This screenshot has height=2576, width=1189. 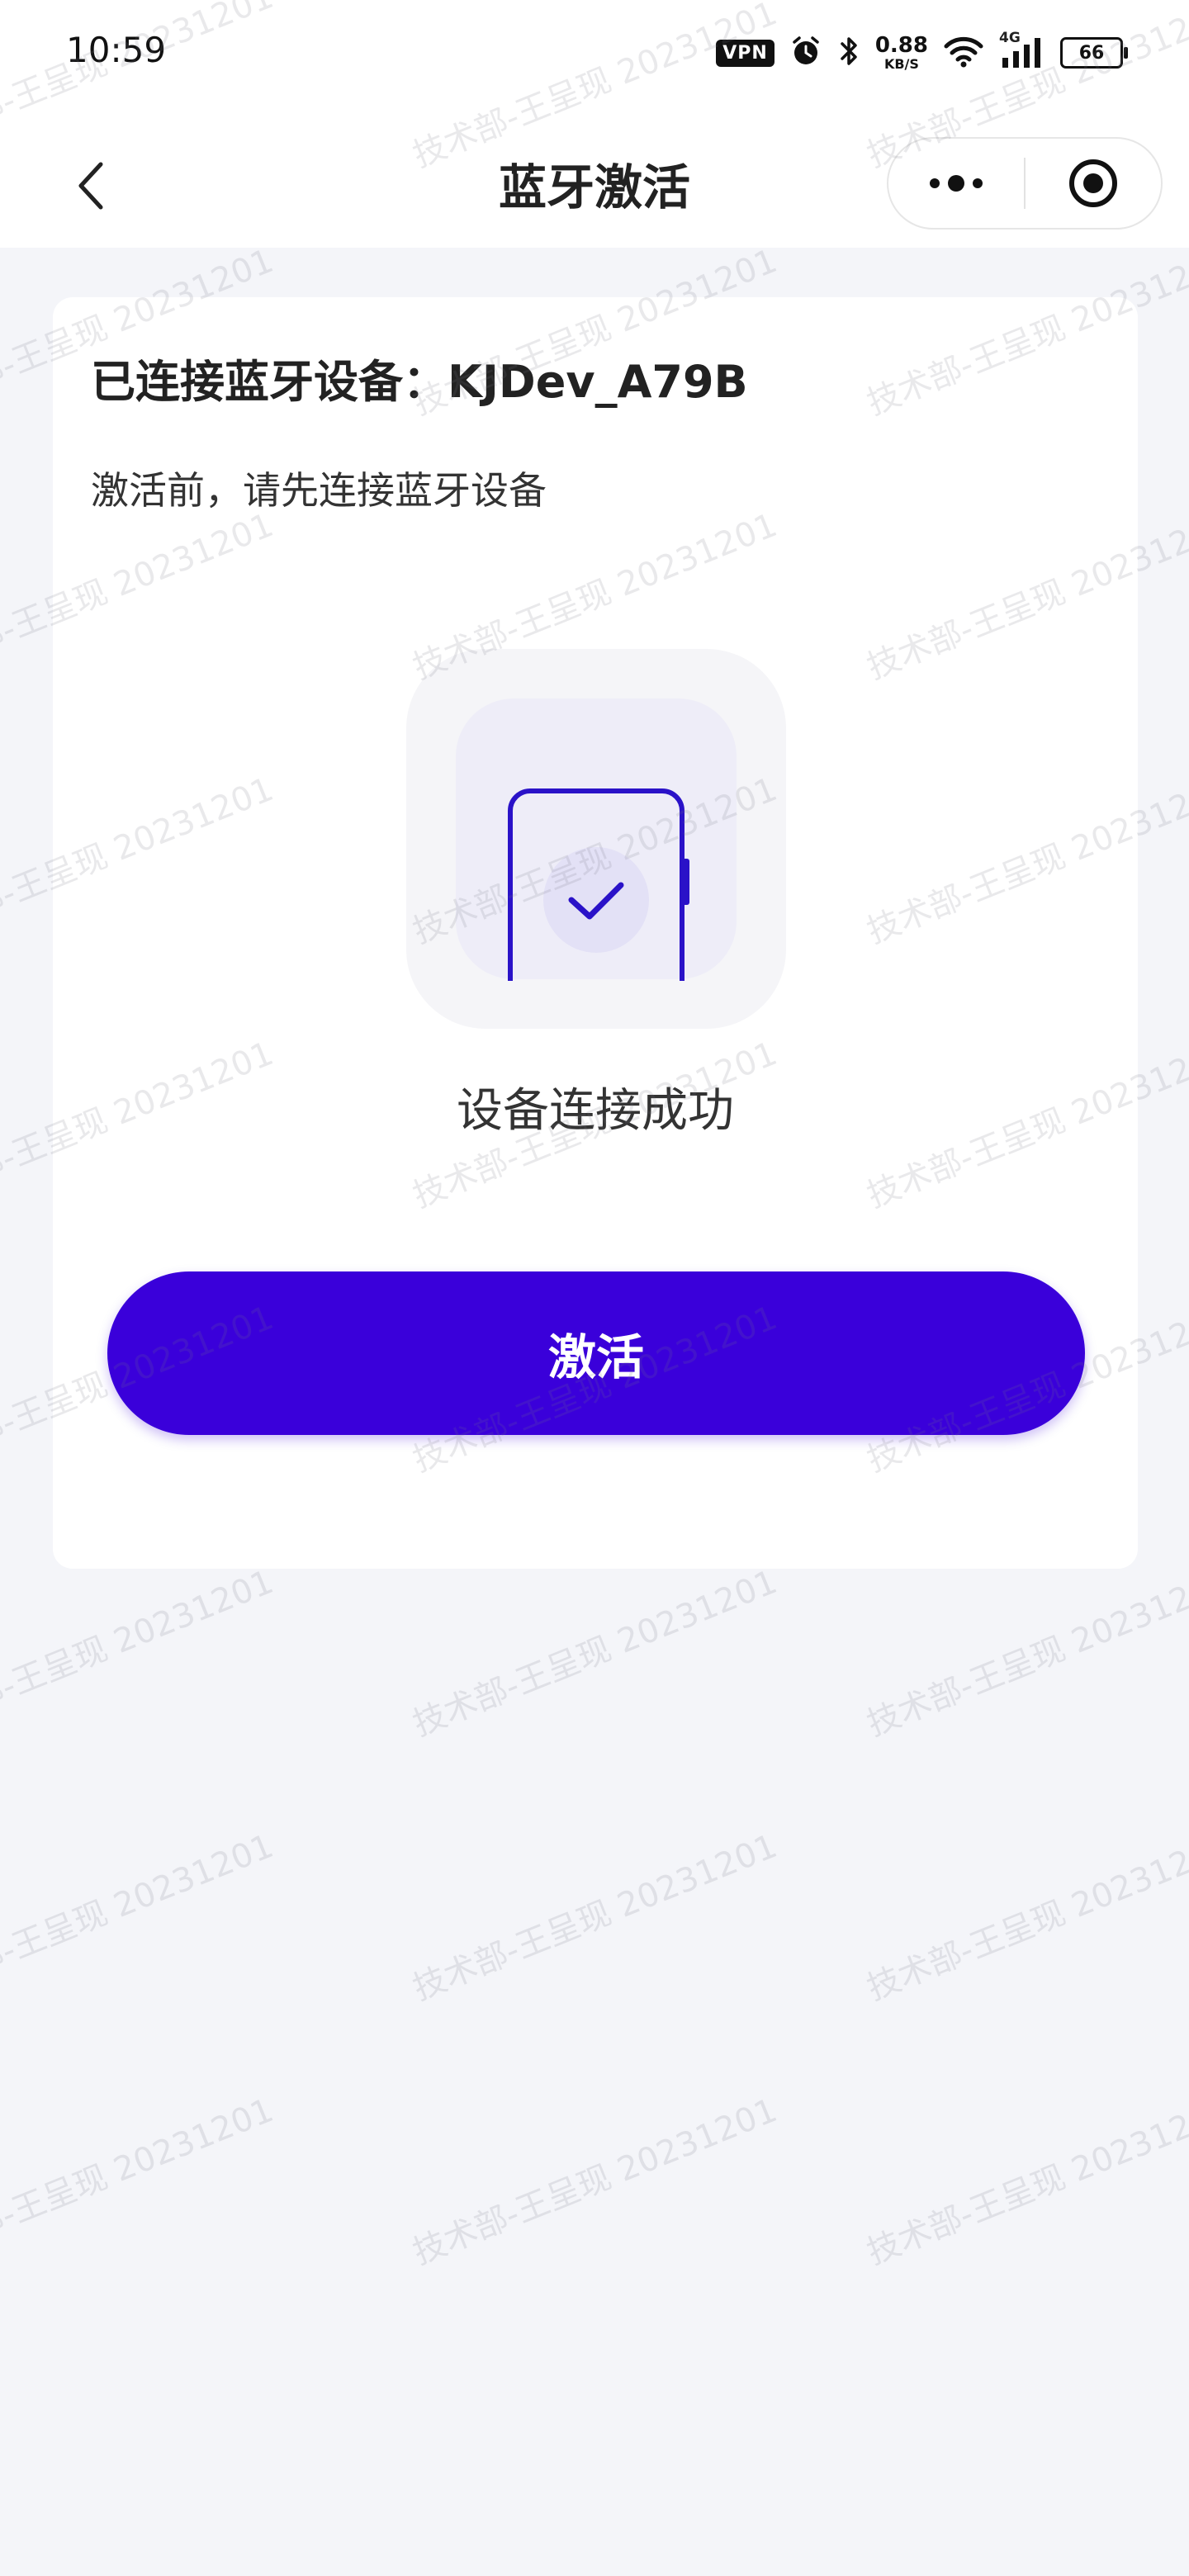 What do you see at coordinates (745, 53) in the screenshot?
I see `vpn-badge: VPN` at bounding box center [745, 53].